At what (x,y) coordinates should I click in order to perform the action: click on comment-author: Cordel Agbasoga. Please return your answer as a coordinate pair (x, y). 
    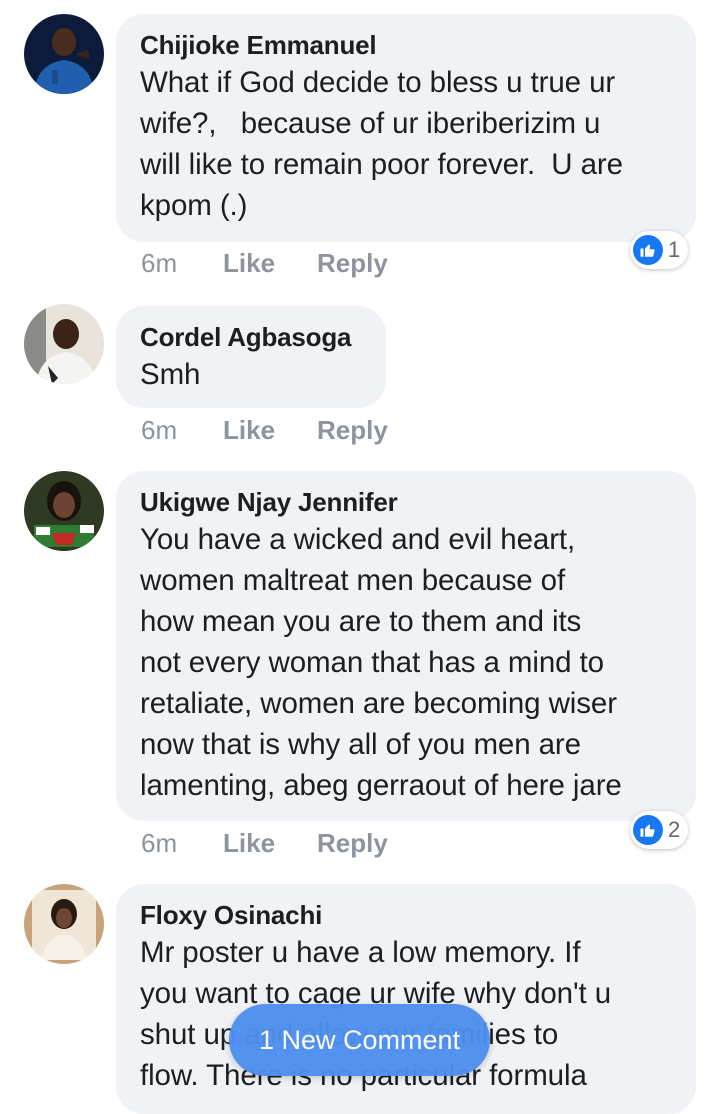
    Looking at the image, I should click on (251, 337).